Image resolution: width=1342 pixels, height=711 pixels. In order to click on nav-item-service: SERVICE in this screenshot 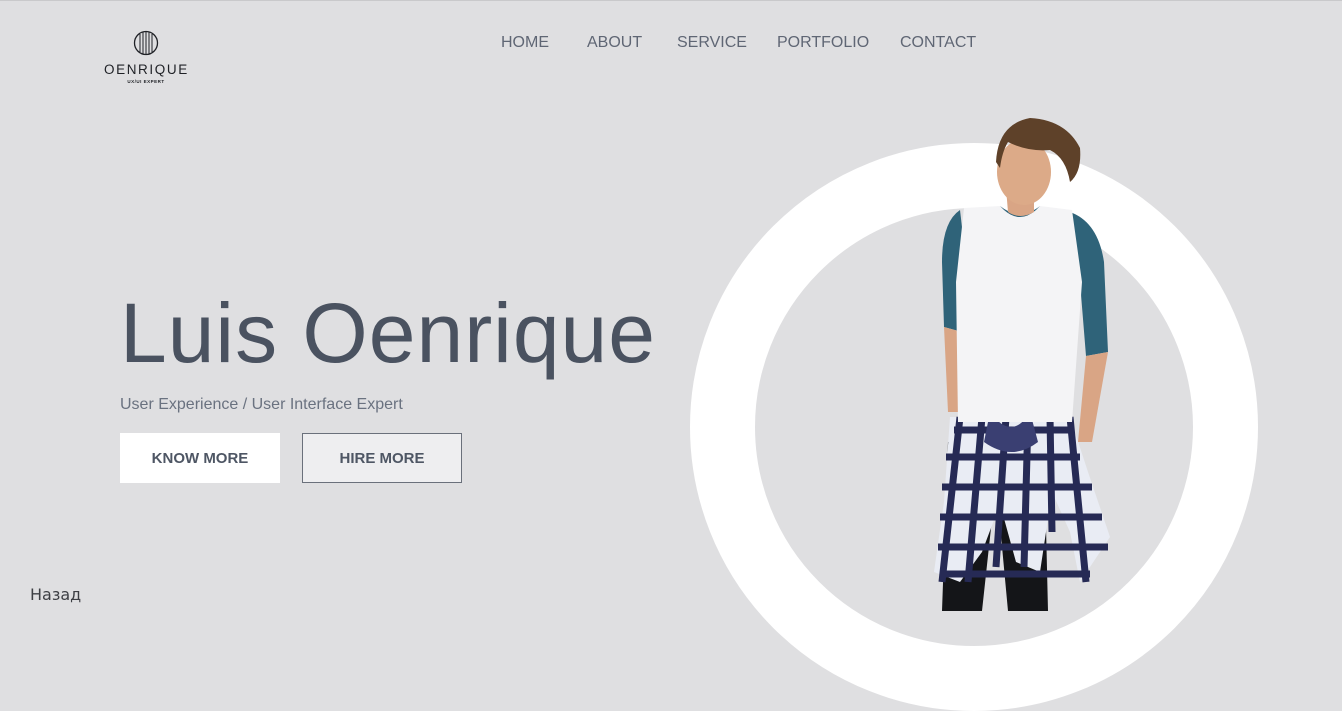, I will do `click(712, 43)`.